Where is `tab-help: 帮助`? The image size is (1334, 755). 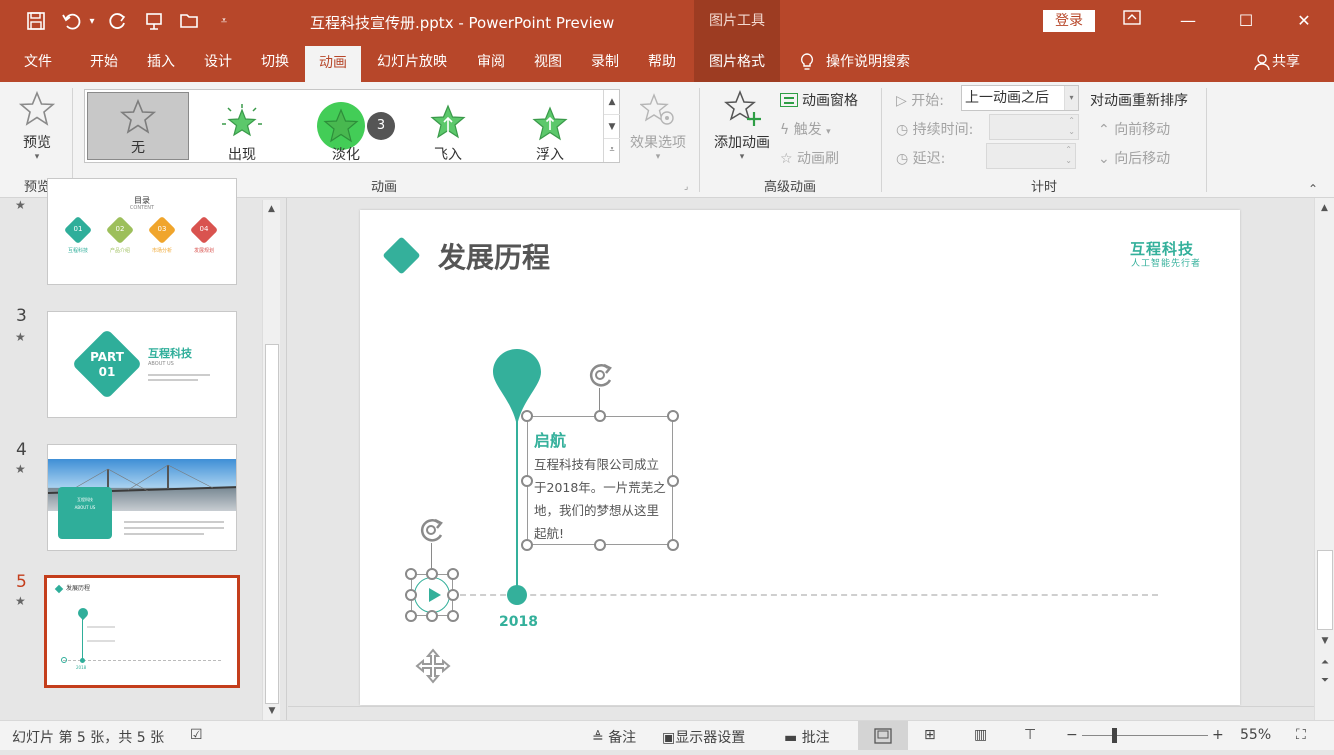 tab-help: 帮助 is located at coordinates (662, 62).